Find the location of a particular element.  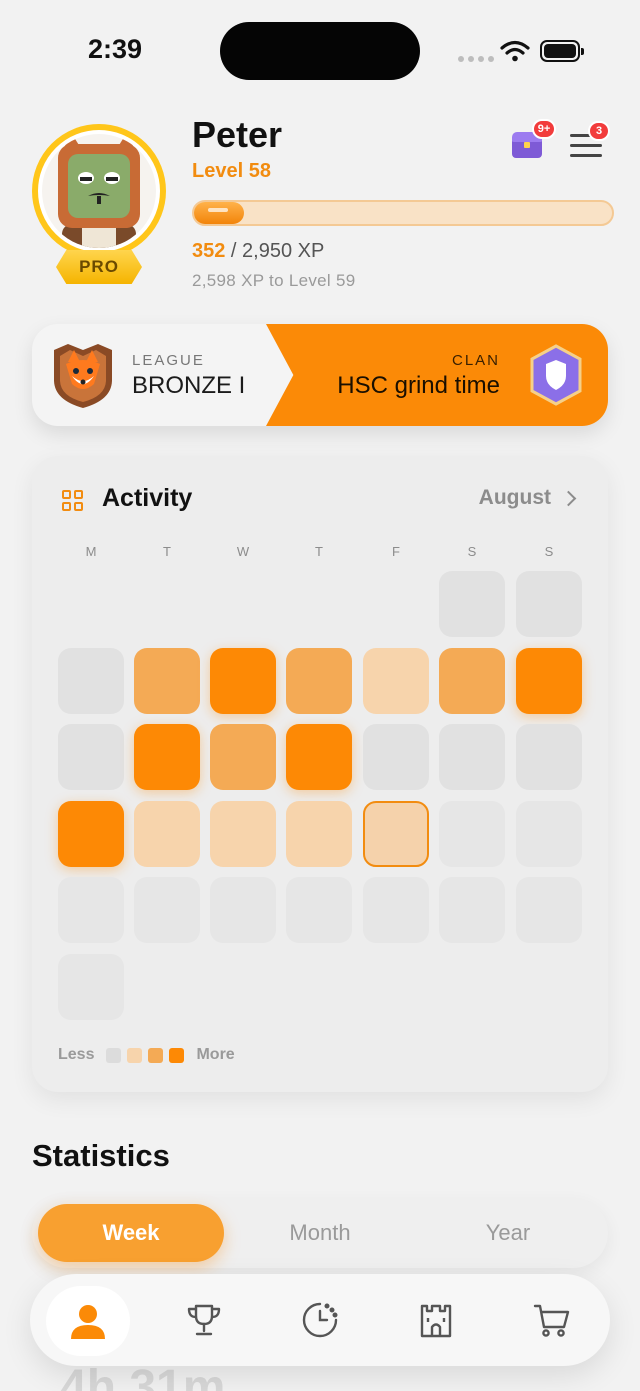

statistics-title: Statistics is located at coordinates (101, 1155).